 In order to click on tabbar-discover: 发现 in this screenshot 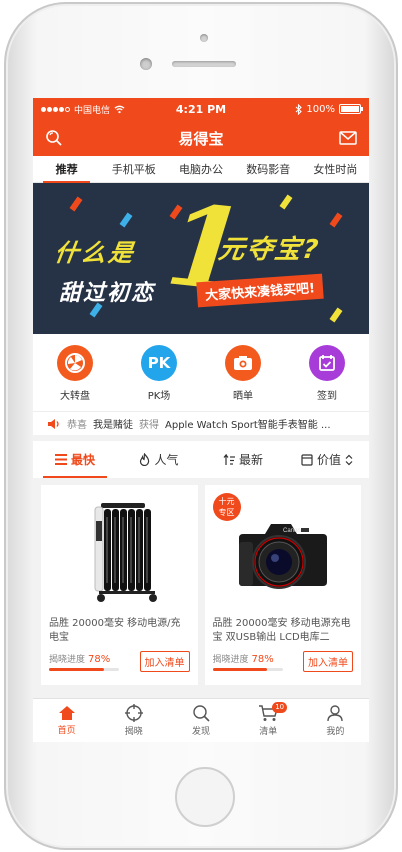, I will do `click(200, 720)`.